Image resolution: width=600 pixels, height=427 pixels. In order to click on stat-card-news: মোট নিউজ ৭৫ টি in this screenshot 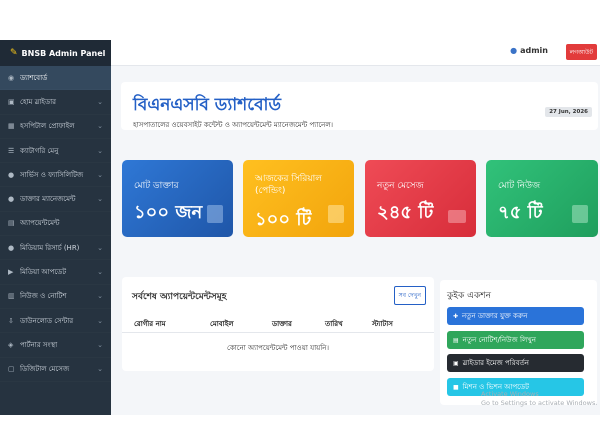, I will do `click(542, 198)`.